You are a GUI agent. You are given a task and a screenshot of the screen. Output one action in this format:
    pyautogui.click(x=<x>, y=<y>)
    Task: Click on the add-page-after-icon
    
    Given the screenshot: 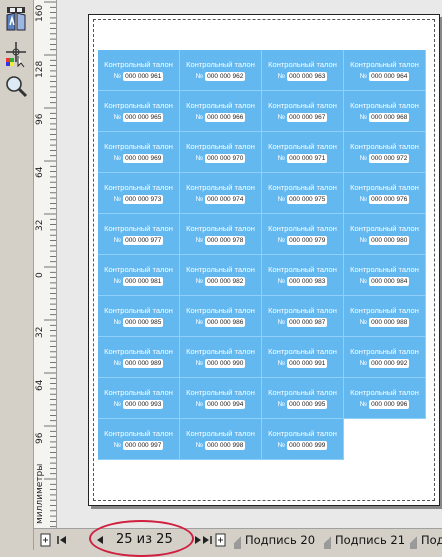 What is the action you would take?
    pyautogui.click(x=221, y=540)
    